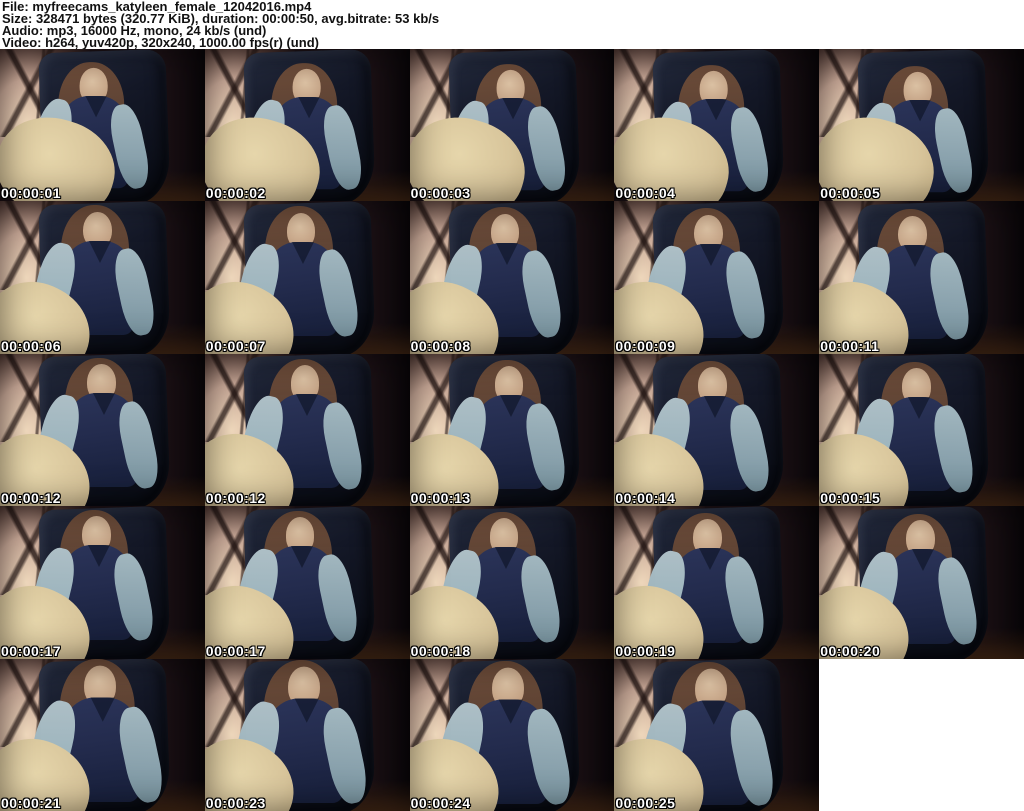 The image size is (1024, 811). I want to click on timestamp-label: 00:00:06, so click(31, 345).